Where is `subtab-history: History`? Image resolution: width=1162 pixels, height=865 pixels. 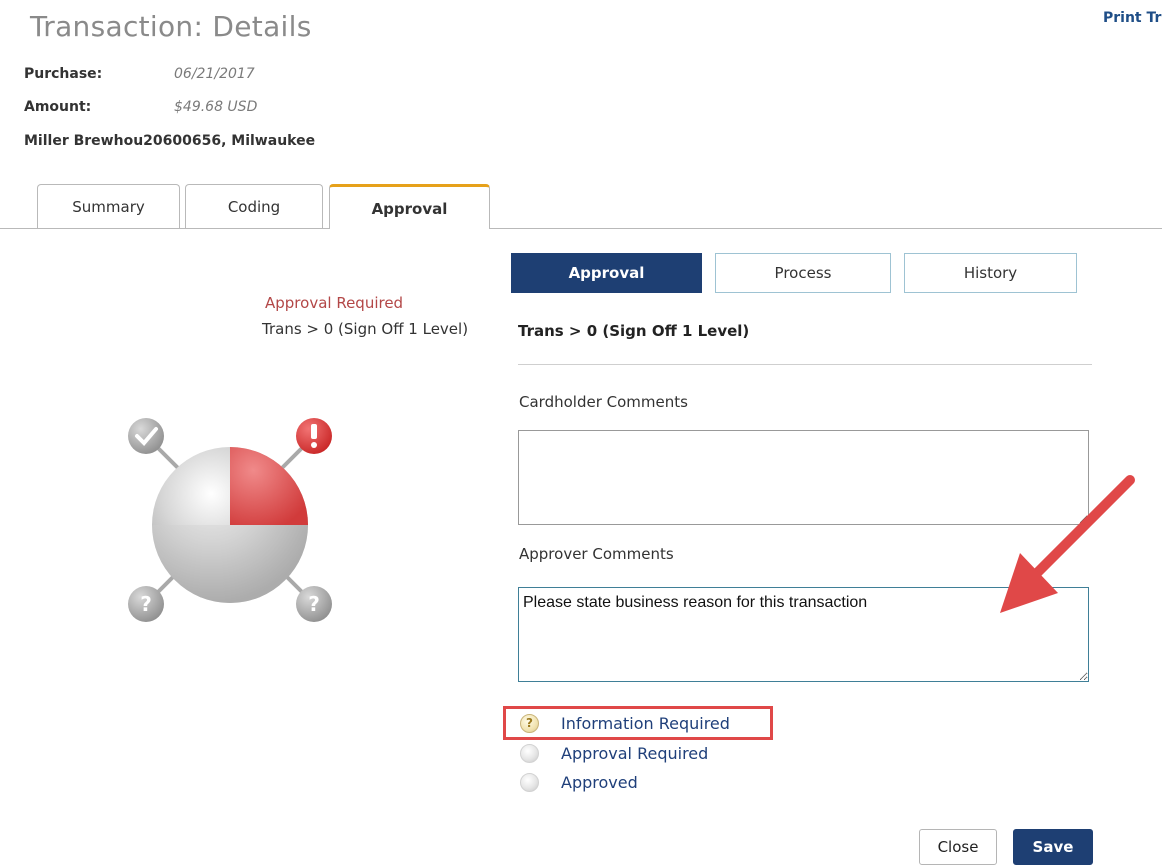 subtab-history: History is located at coordinates (990, 273).